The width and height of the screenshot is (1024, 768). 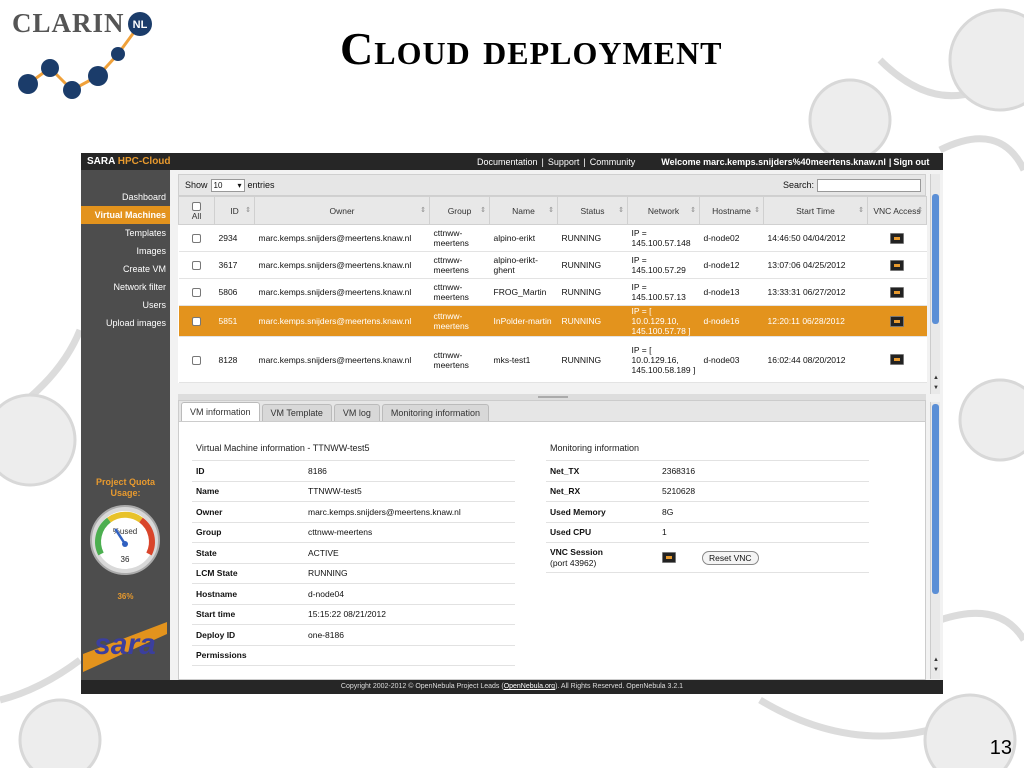 I want to click on sidebar-item-create-vm: Create VM, so click(x=125, y=269).